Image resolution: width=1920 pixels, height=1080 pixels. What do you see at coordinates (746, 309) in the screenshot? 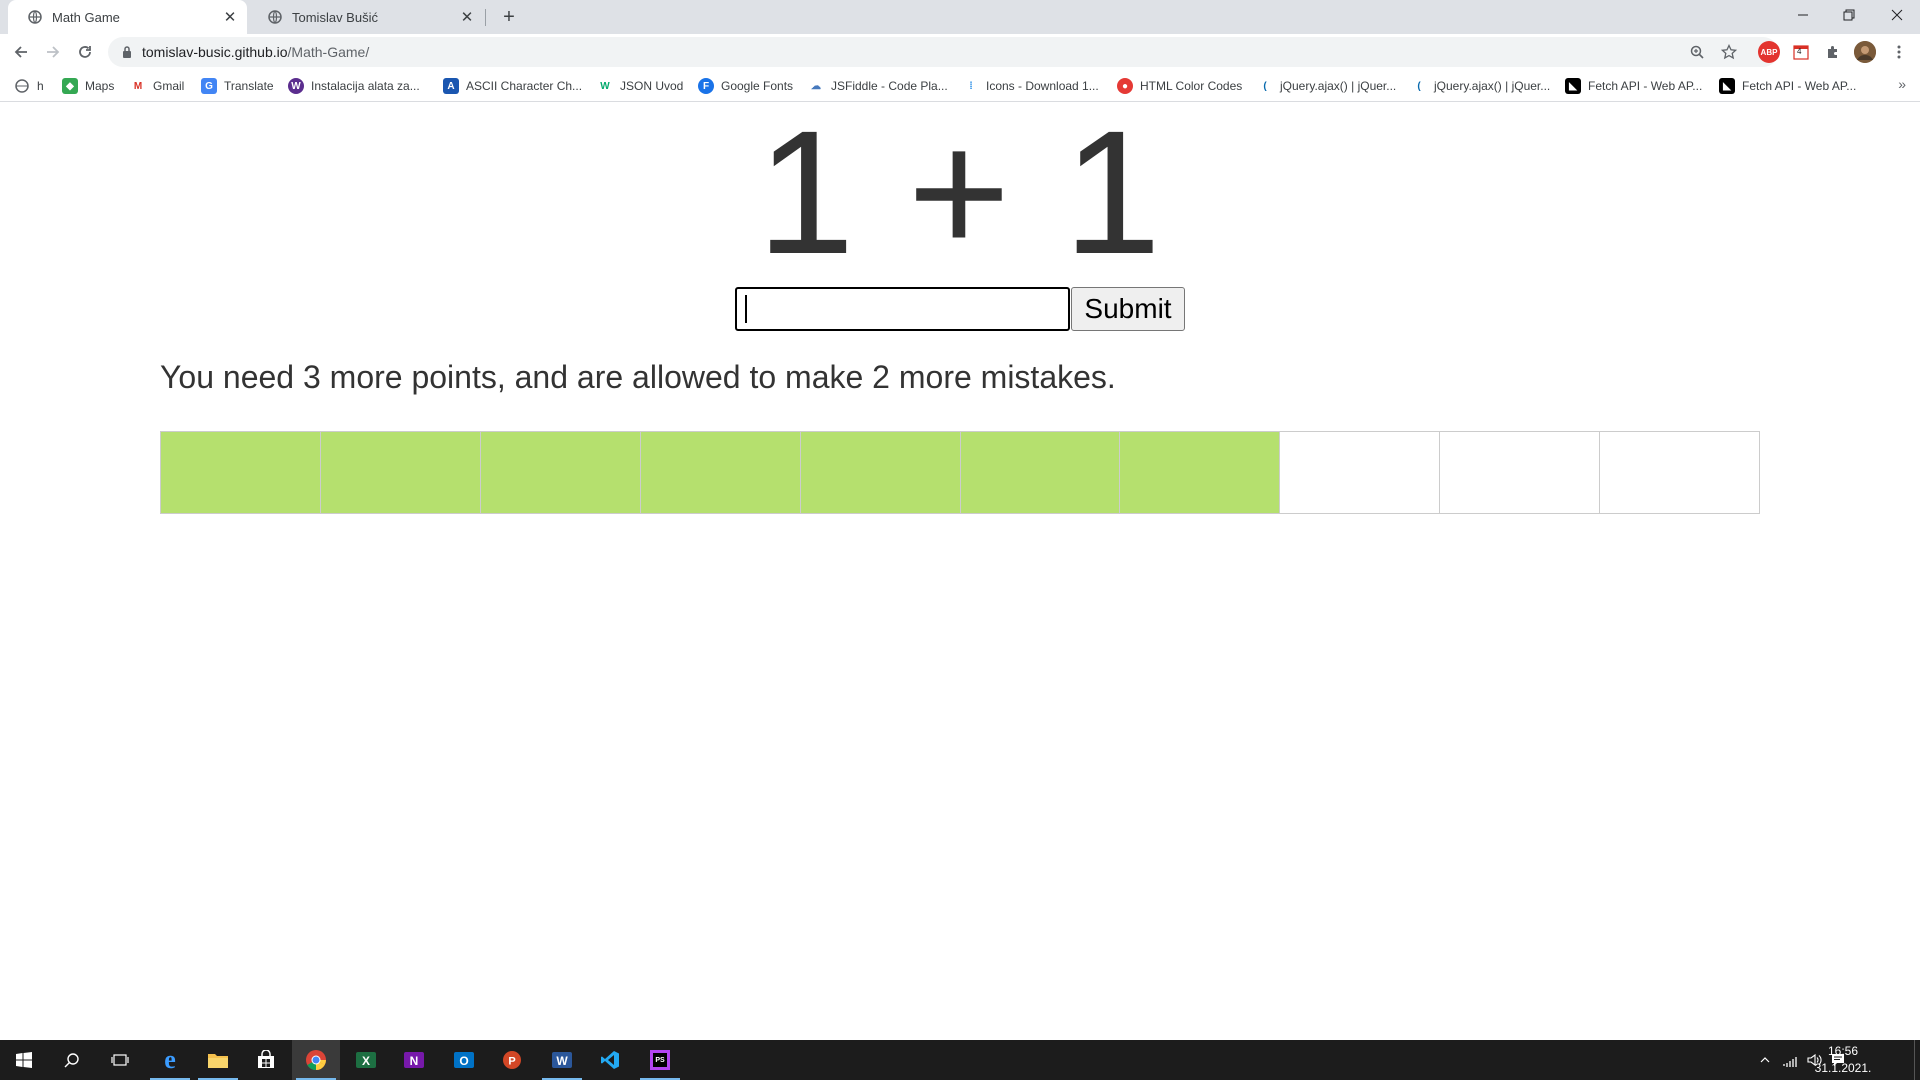
I see `text-caret` at bounding box center [746, 309].